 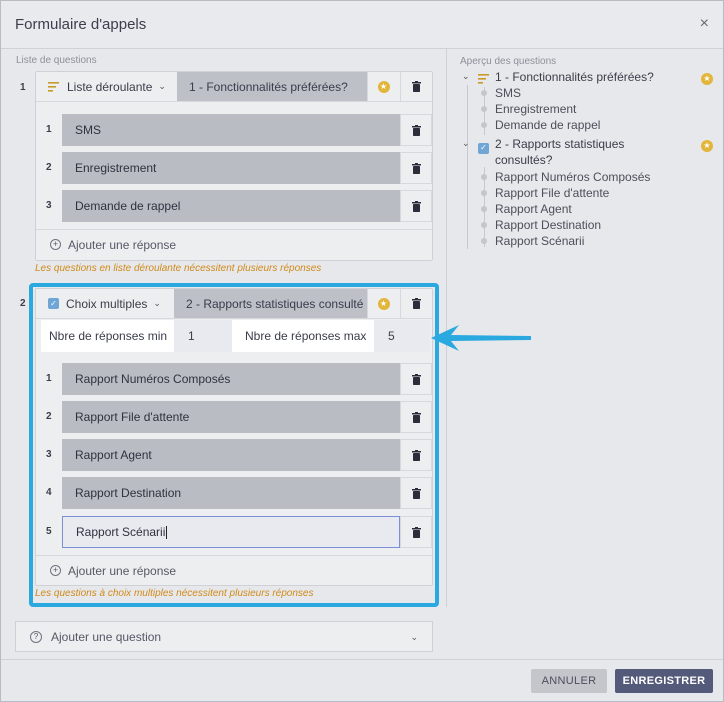 I want to click on question-title-input: 1 - Fonctionnalités préférées?, so click(x=272, y=86).